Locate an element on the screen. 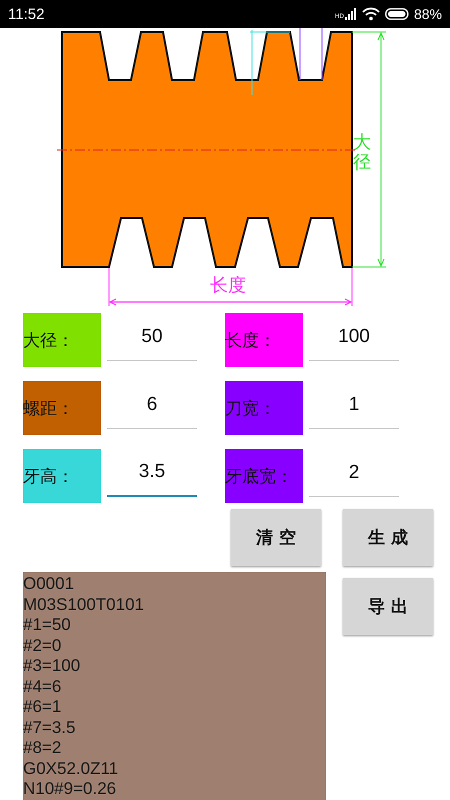 Image resolution: width=450 pixels, height=800 pixels. signal-icon is located at coordinates (350, 14).